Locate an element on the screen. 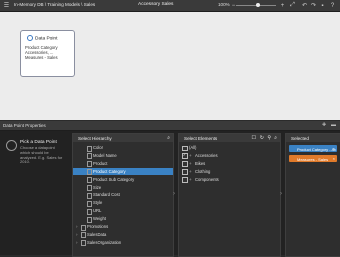 Image resolution: width=340 pixels, height=257 pixels. selected-chip-label: Measures - Sales is located at coordinates (313, 159).